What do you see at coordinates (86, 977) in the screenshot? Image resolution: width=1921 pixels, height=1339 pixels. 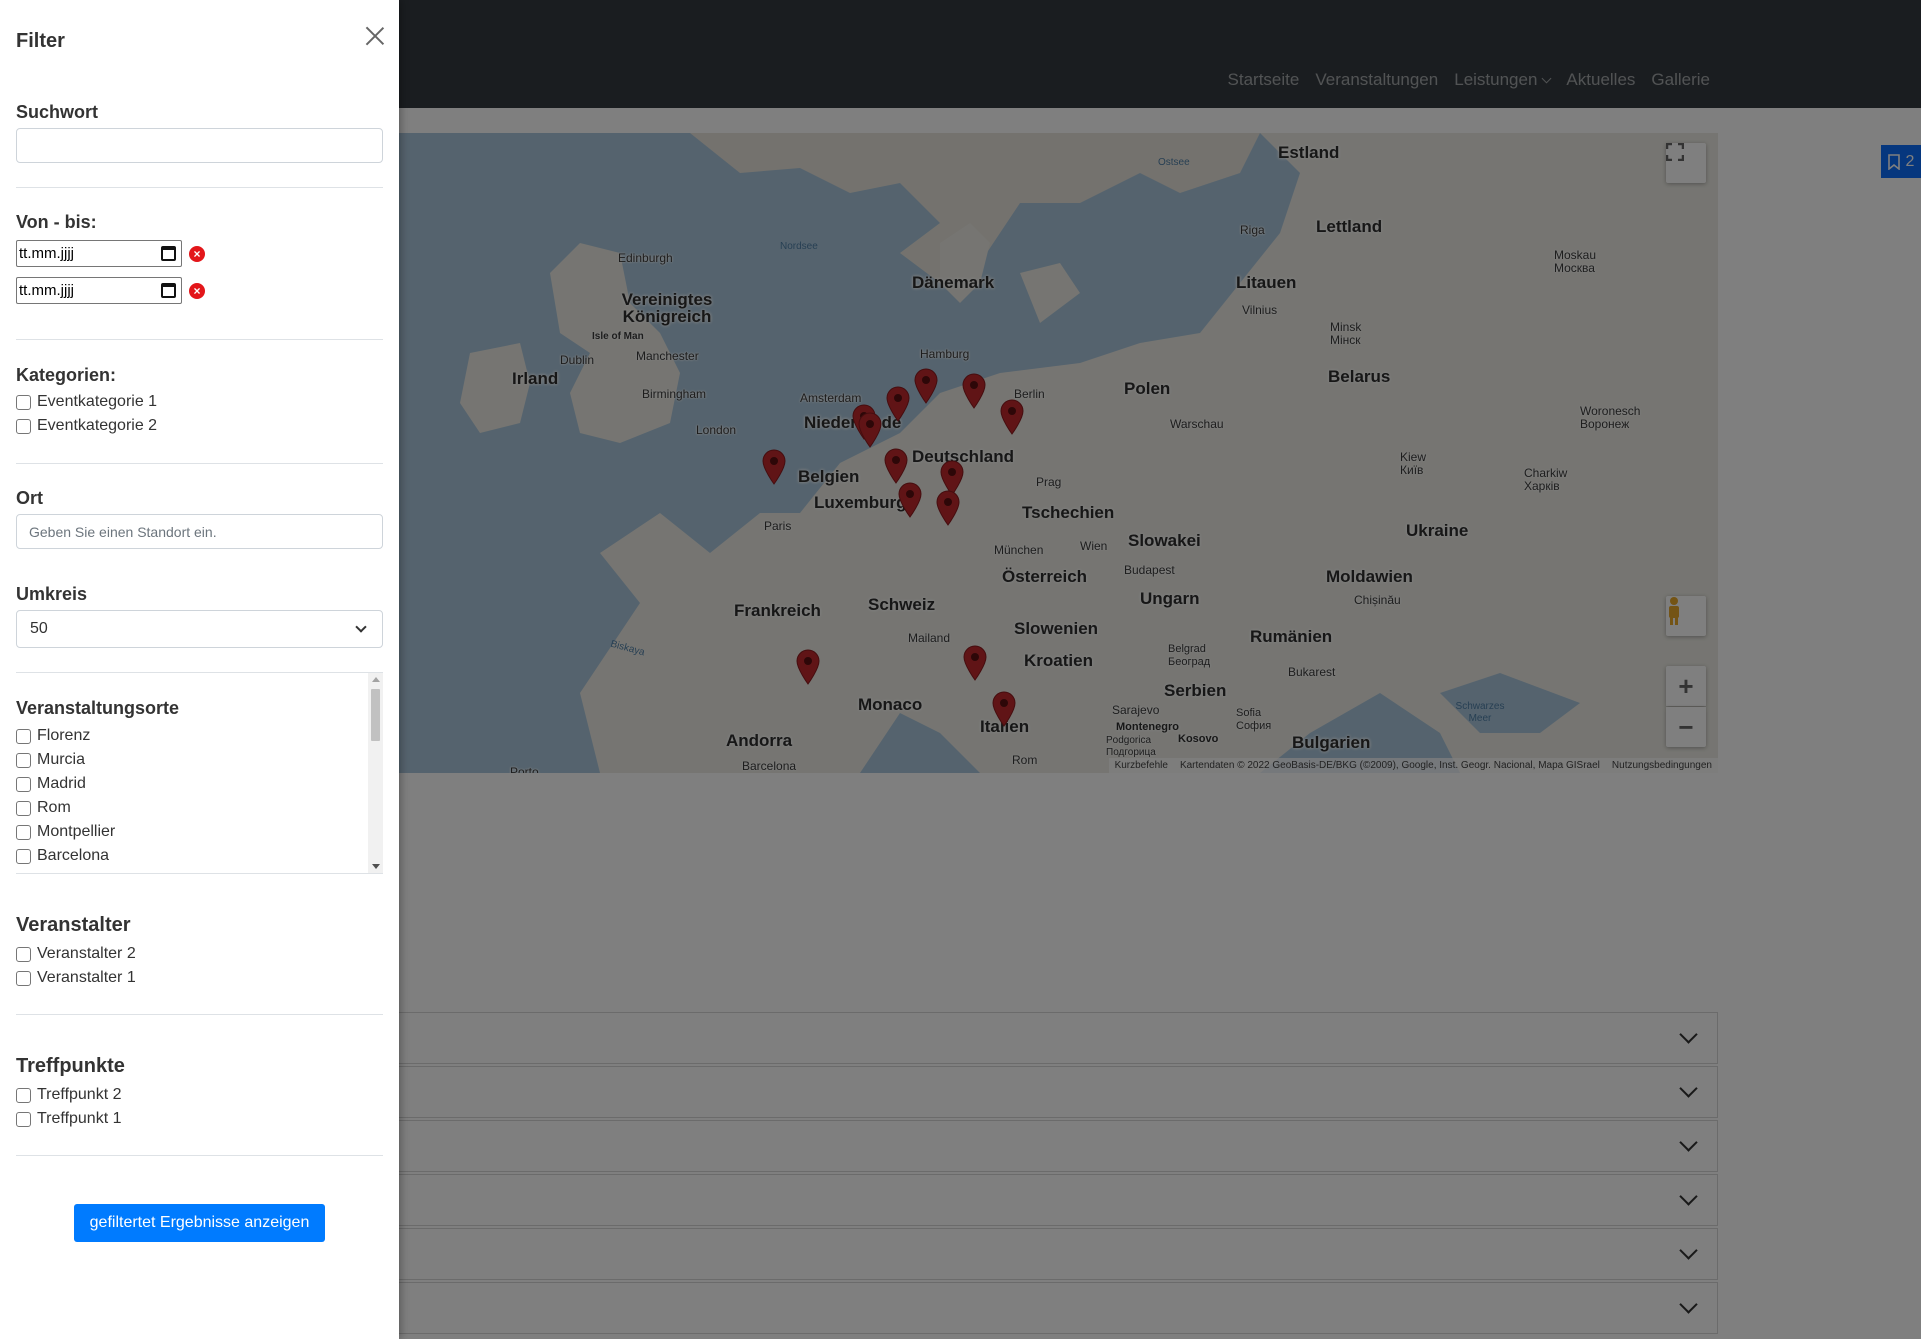 I see `checkbox-label: Veranstalter 1` at bounding box center [86, 977].